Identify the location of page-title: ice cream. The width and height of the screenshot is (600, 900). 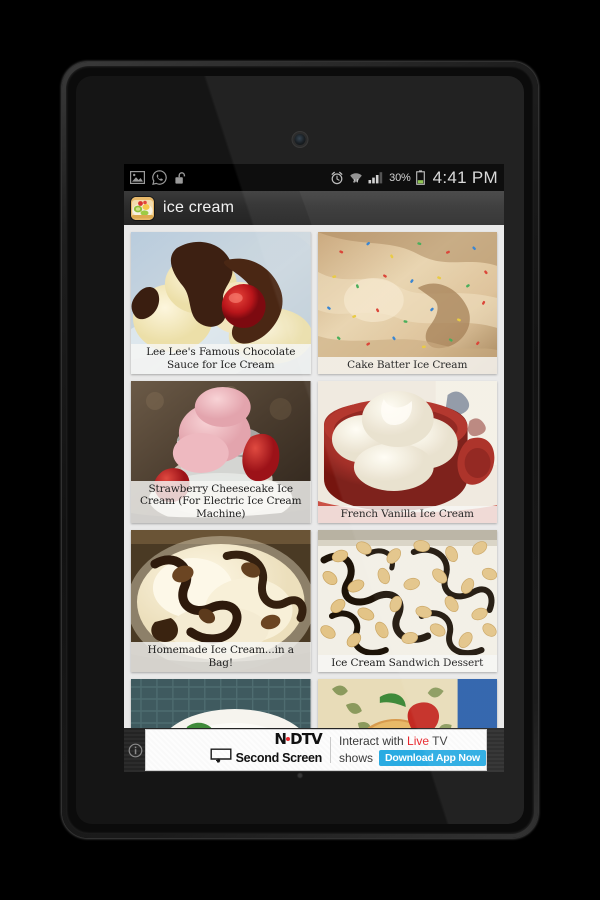
(199, 207).